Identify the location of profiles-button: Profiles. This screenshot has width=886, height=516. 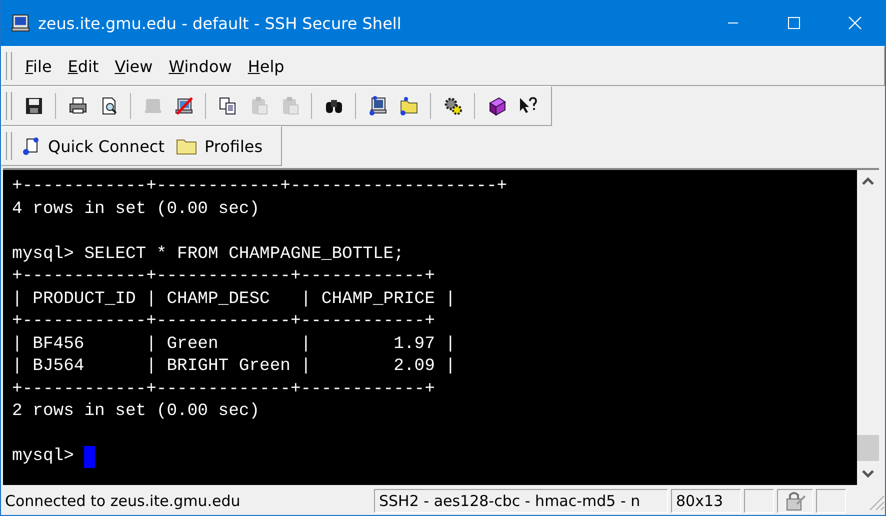
(221, 146).